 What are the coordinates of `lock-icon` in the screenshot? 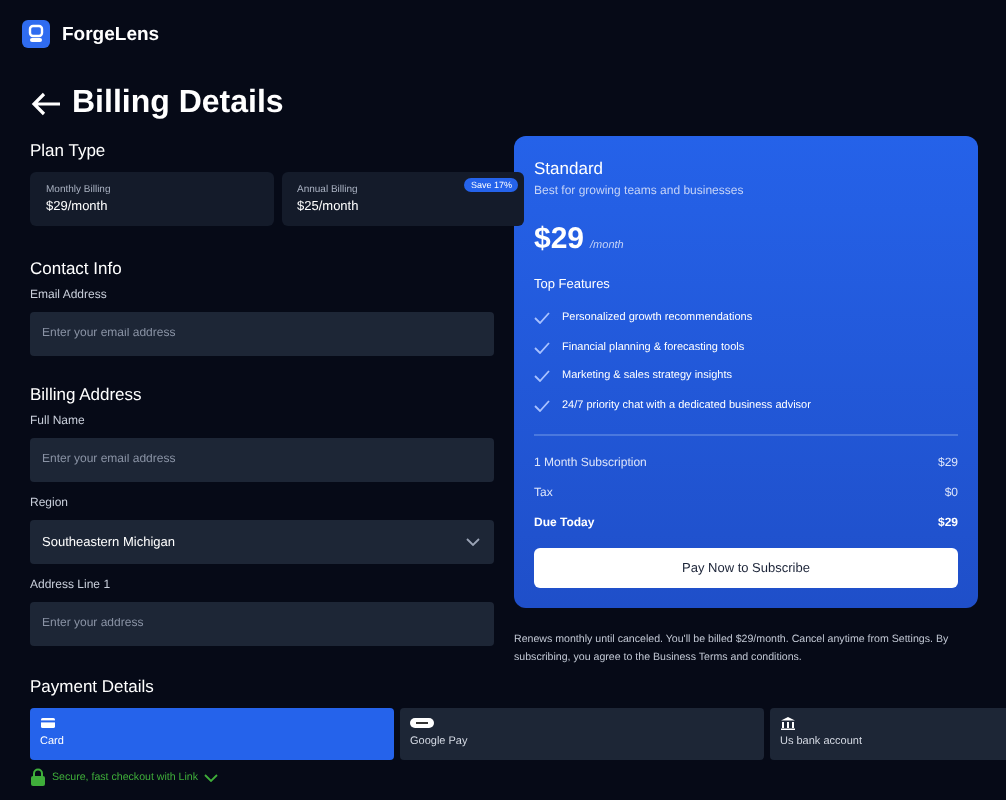 It's located at (38, 777).